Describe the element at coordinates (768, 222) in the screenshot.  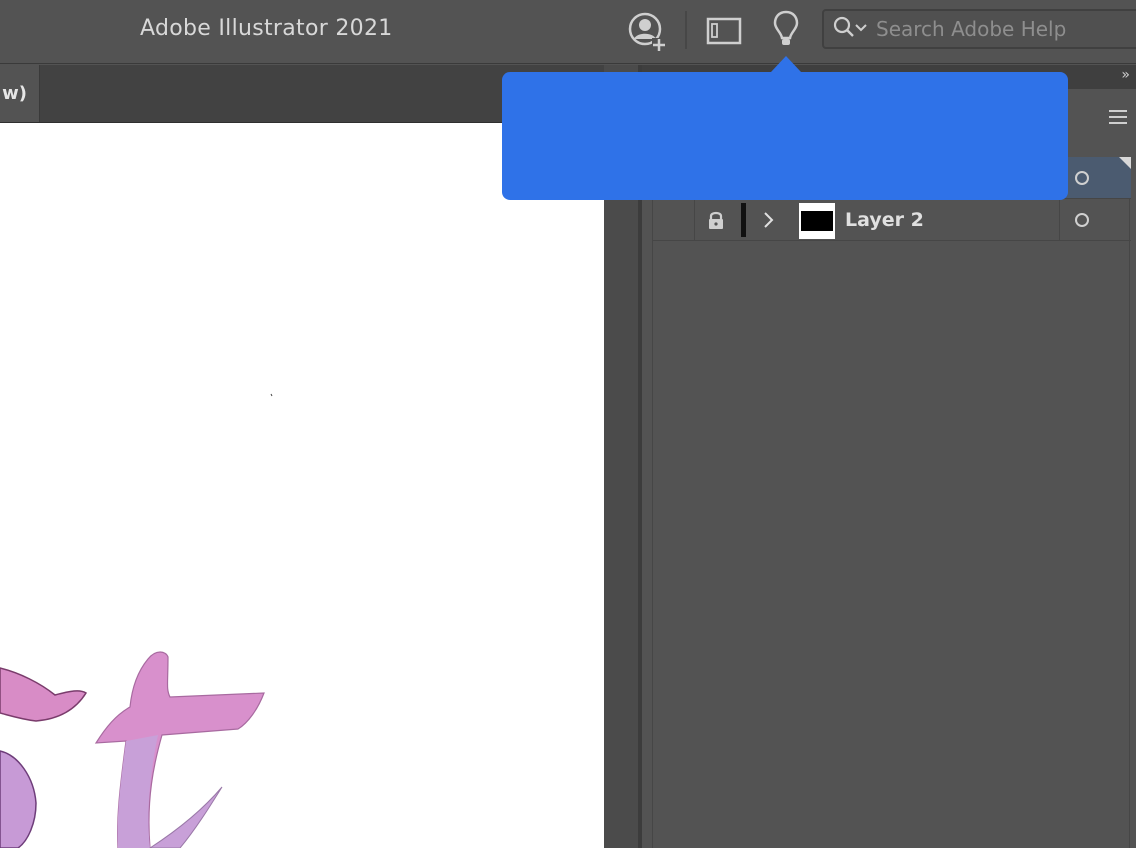
I see `chevron-right-icon` at that location.